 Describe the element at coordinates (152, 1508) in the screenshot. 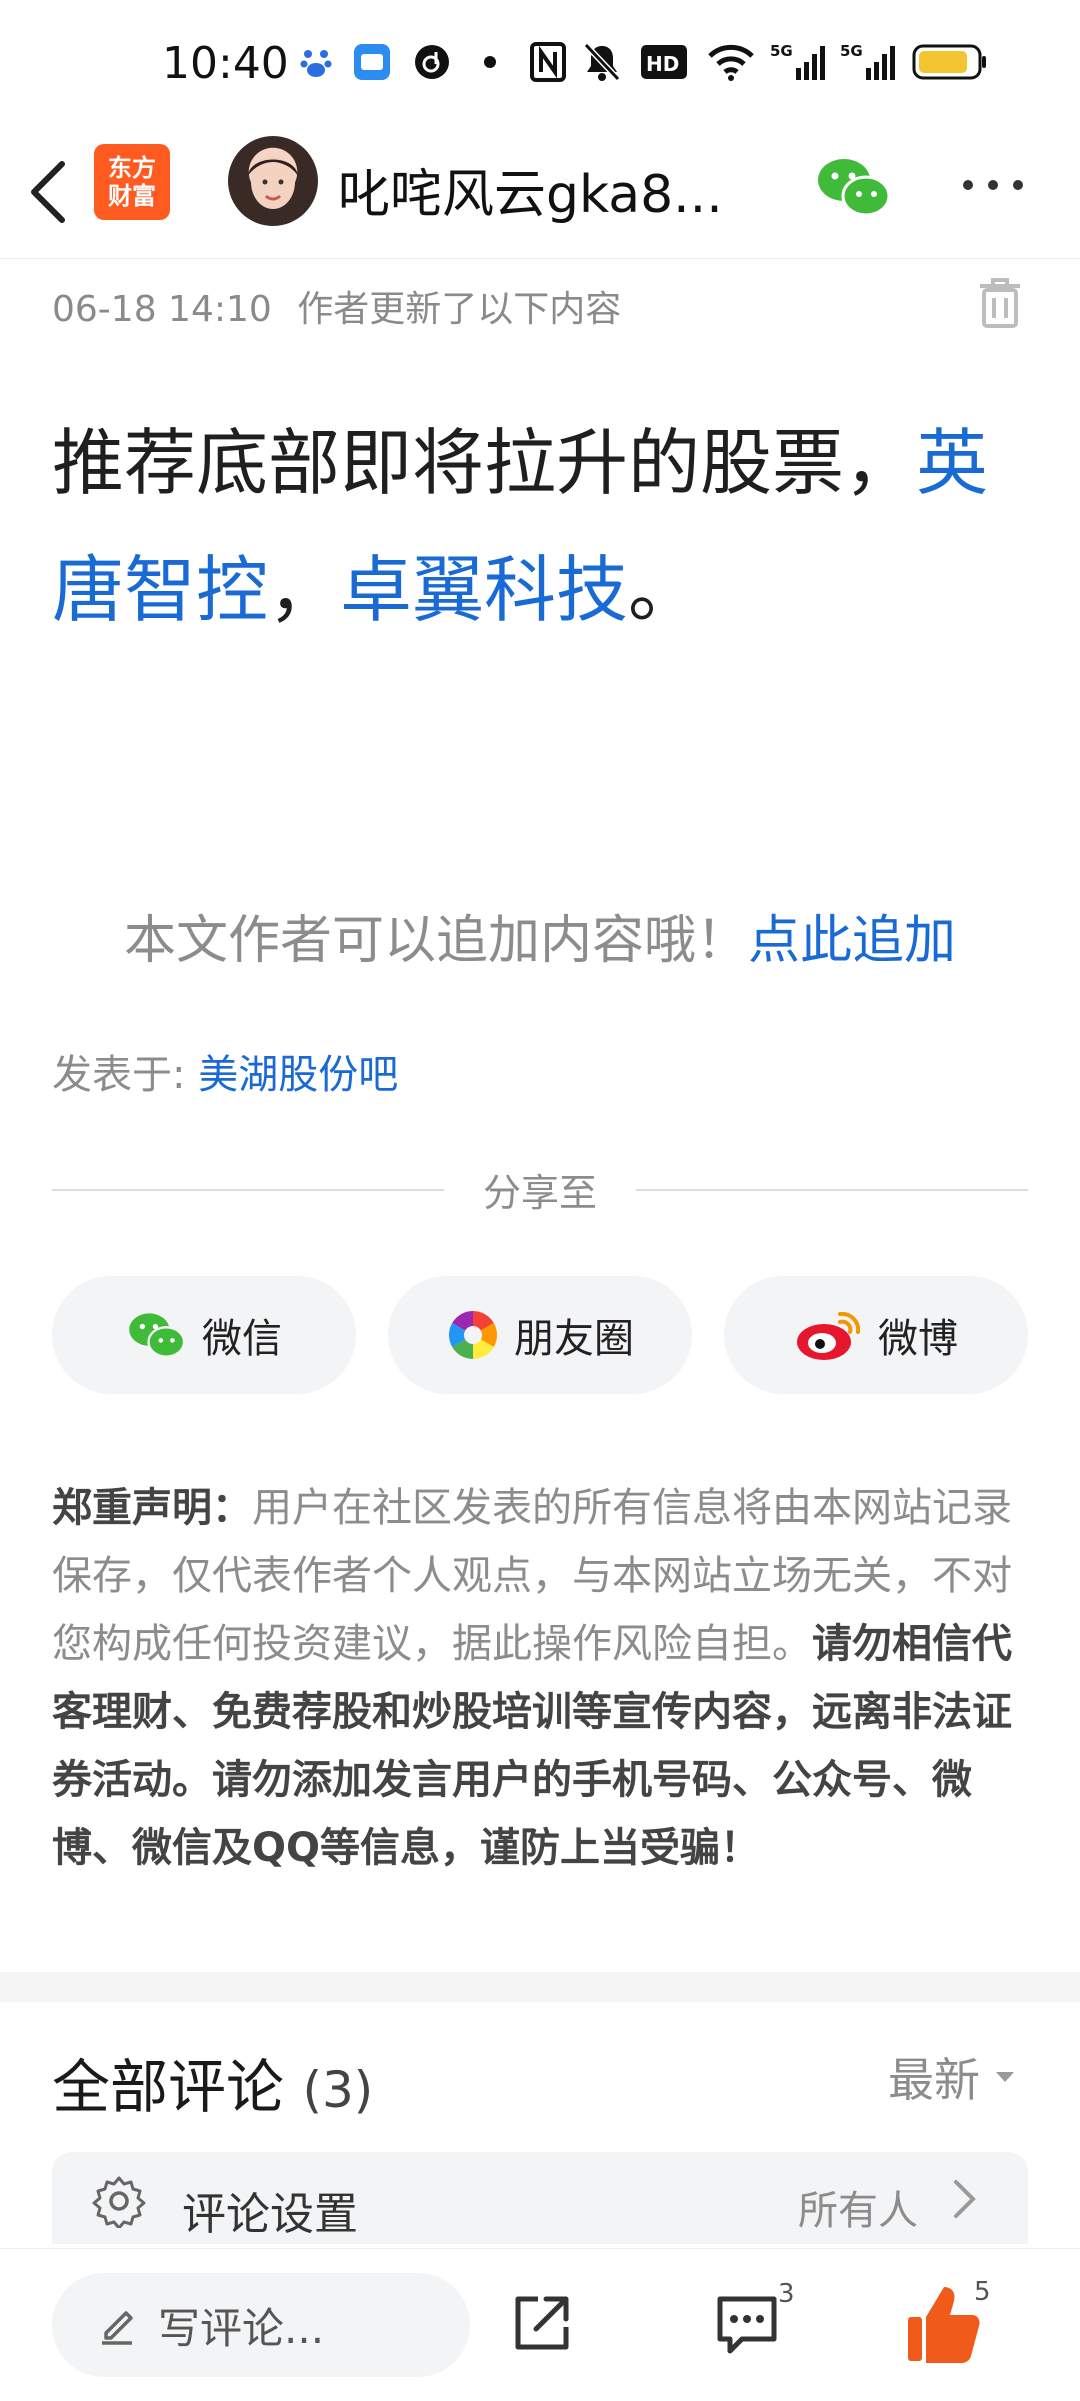

I see `disclaimer-heading: 郑重声明：` at that location.